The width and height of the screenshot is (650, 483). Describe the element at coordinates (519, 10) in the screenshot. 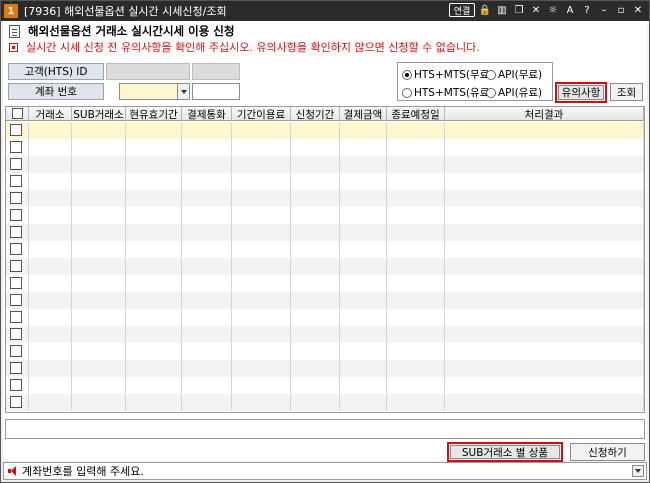

I see `copy-icon: ❐` at that location.